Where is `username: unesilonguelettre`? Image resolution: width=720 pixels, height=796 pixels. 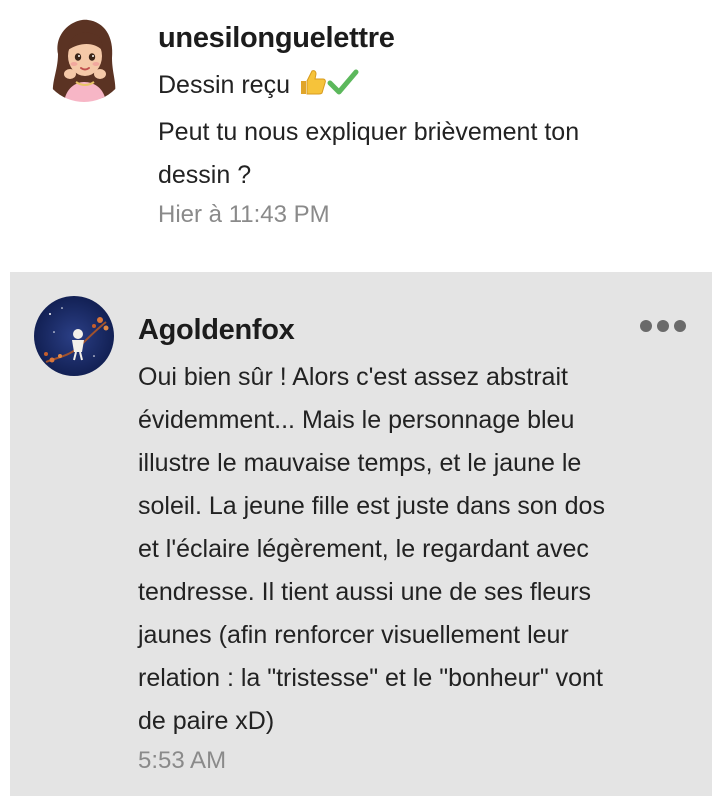 username: unesilonguelettre is located at coordinates (428, 38).